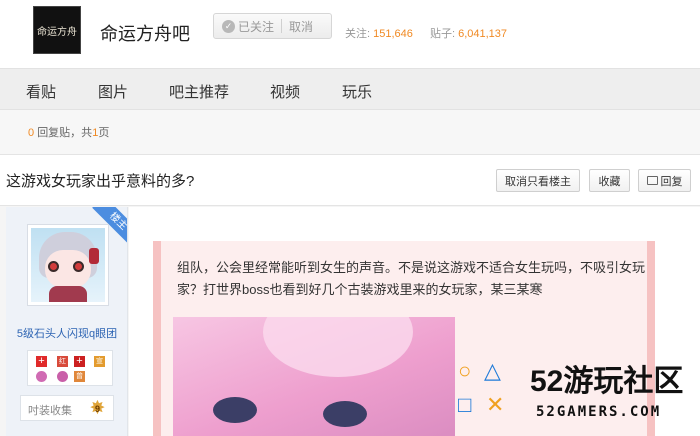 Image resolution: width=700 pixels, height=436 pixels. I want to click on logo-text: 命运方舟, so click(57, 32).